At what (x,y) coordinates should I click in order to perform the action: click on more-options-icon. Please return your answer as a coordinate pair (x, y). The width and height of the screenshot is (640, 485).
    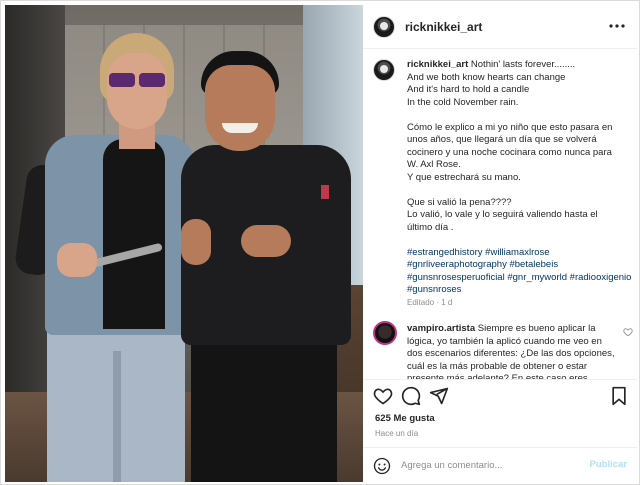
    Looking at the image, I should click on (617, 26).